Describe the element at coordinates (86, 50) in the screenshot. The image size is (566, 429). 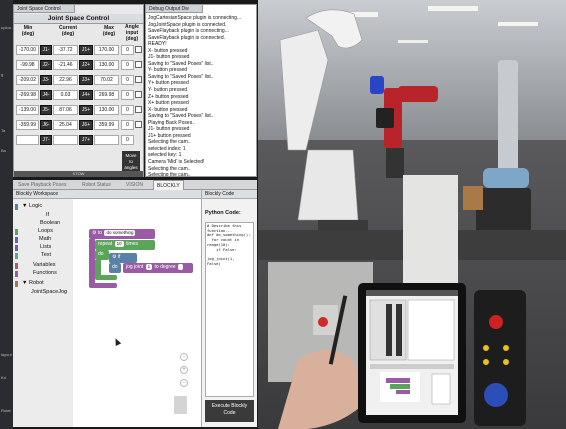
I see `joint-increment-button: J1+` at that location.